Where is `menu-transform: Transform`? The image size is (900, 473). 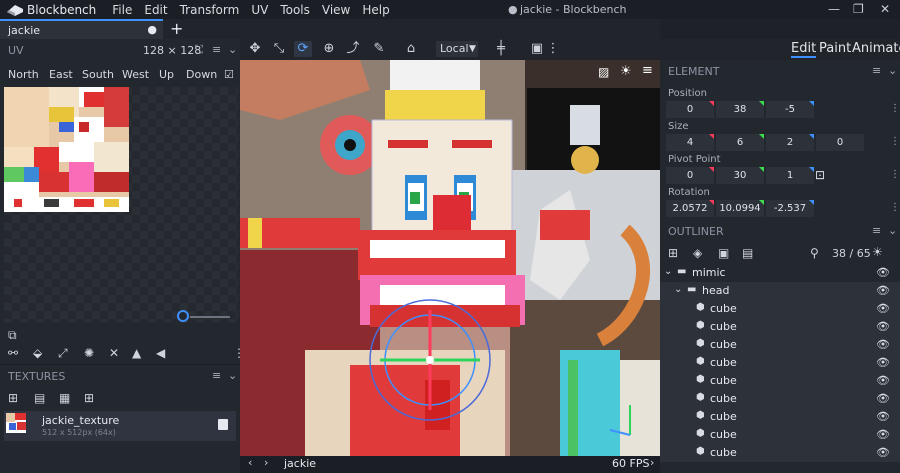
menu-transform: Transform is located at coordinates (210, 10).